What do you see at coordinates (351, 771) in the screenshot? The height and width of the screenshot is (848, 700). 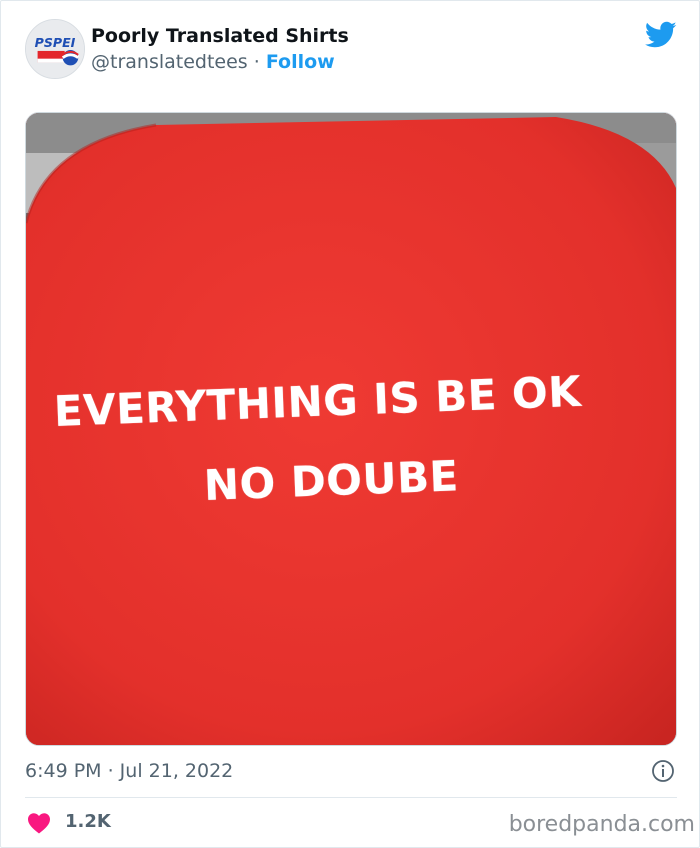 I see `timestamp-row: 6:49 PM · Jul 21, 2022` at bounding box center [351, 771].